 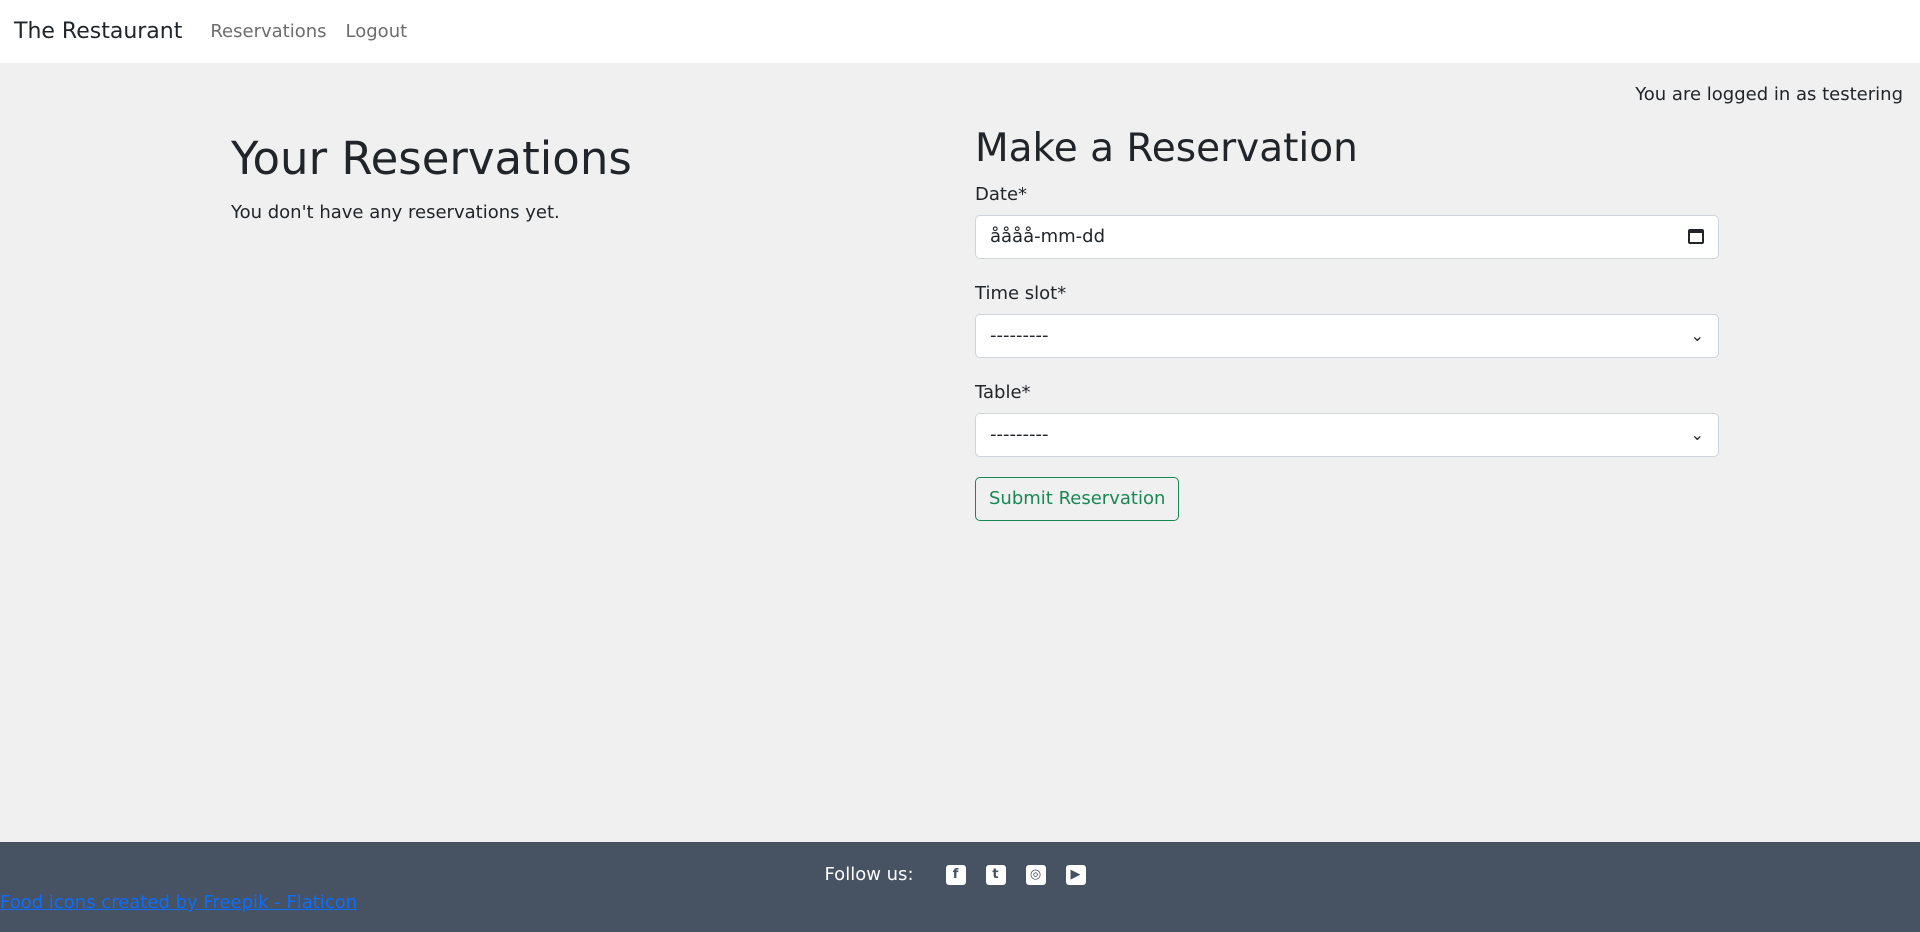 What do you see at coordinates (1696, 237) in the screenshot?
I see `calendar-icon` at bounding box center [1696, 237].